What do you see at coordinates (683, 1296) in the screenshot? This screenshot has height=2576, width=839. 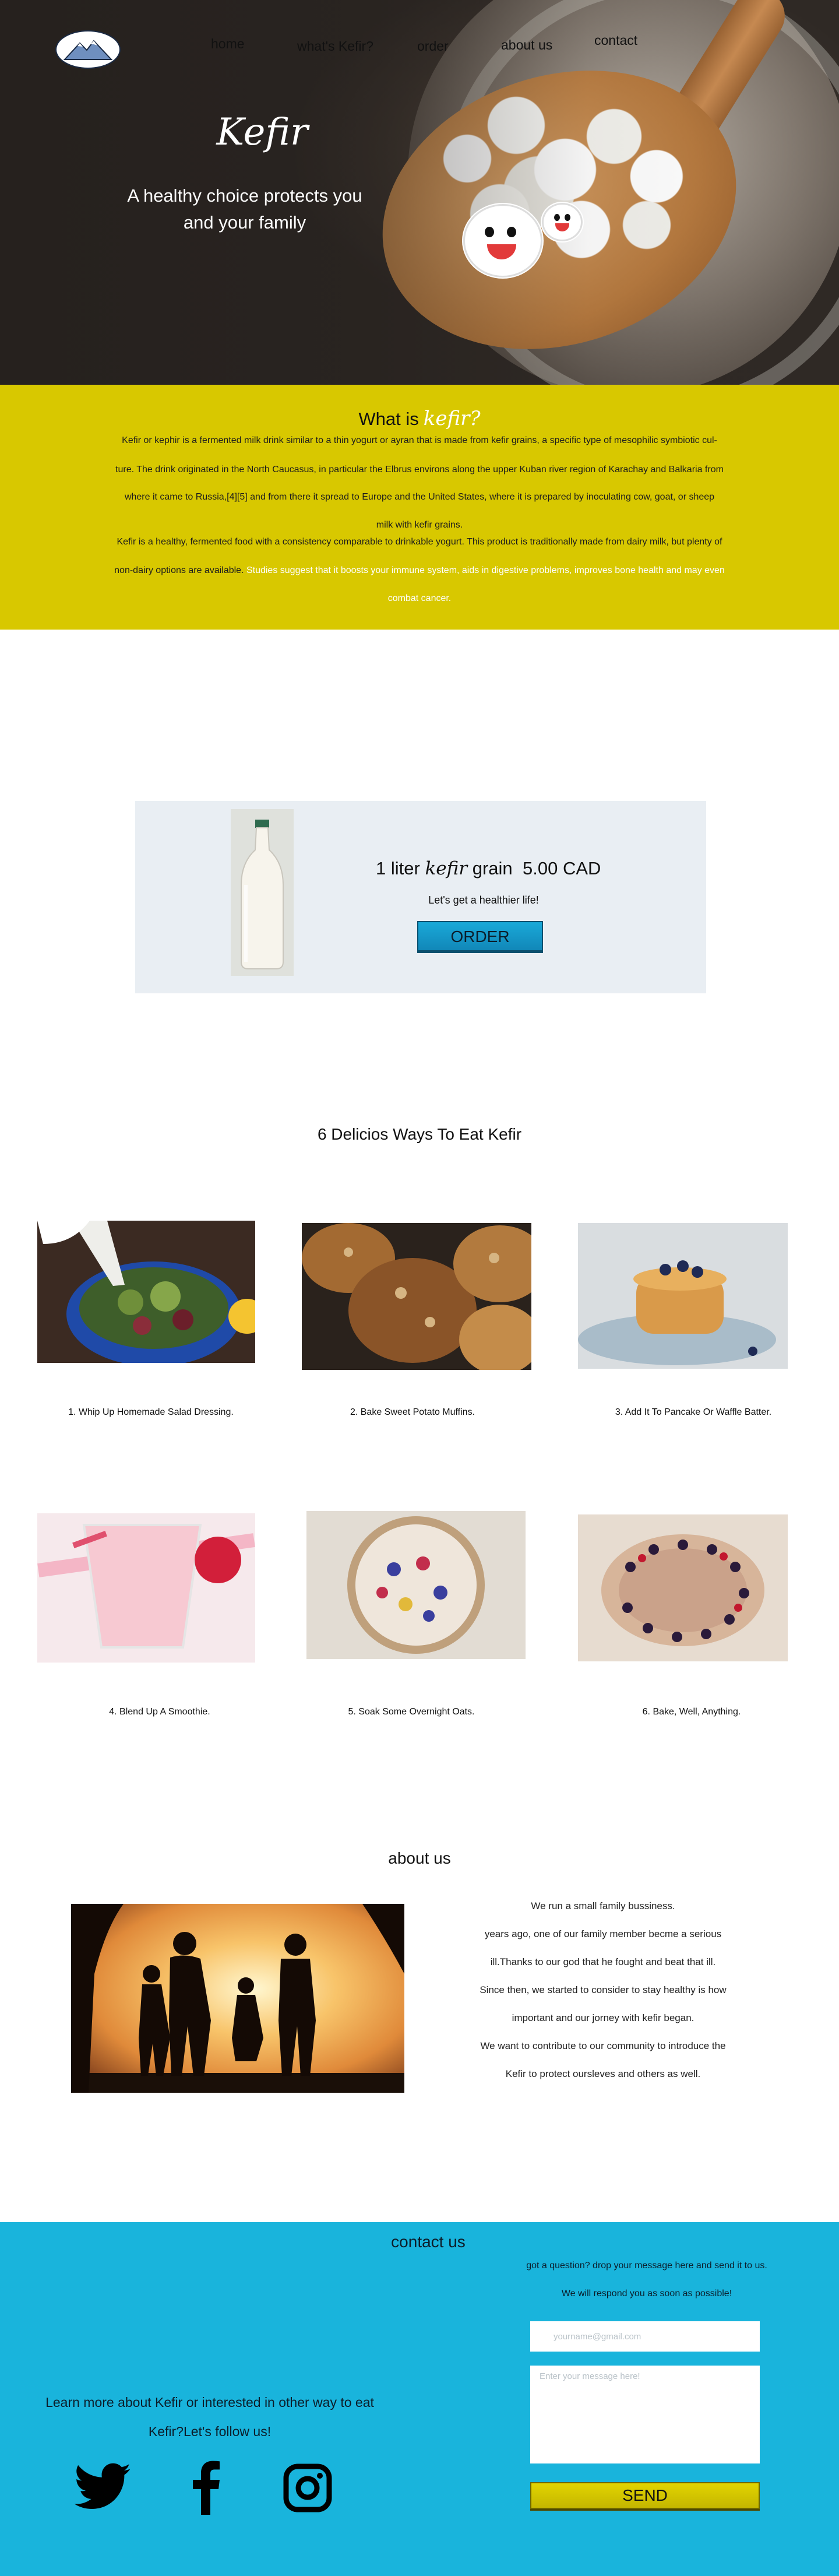 I see `recipe-image-pancakes` at bounding box center [683, 1296].